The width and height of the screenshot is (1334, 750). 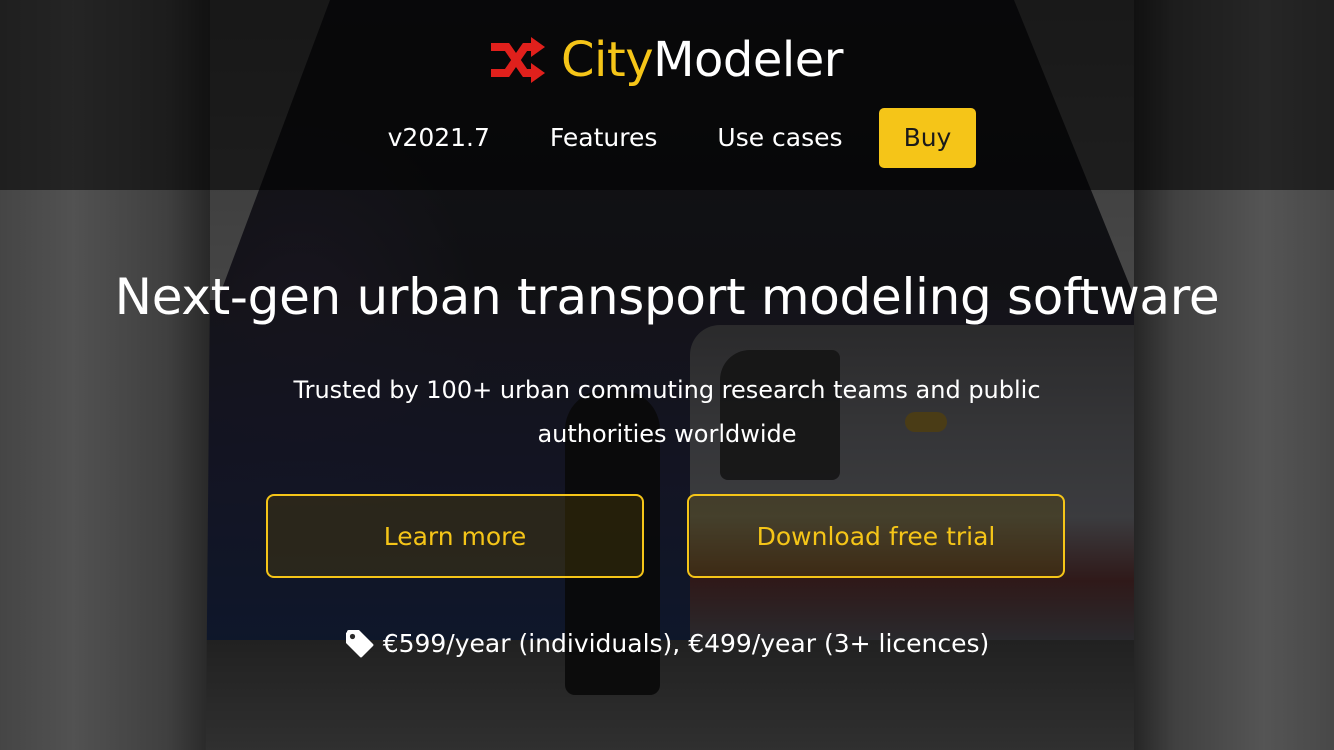 I want to click on brand-name: CityModeler, so click(x=702, y=60).